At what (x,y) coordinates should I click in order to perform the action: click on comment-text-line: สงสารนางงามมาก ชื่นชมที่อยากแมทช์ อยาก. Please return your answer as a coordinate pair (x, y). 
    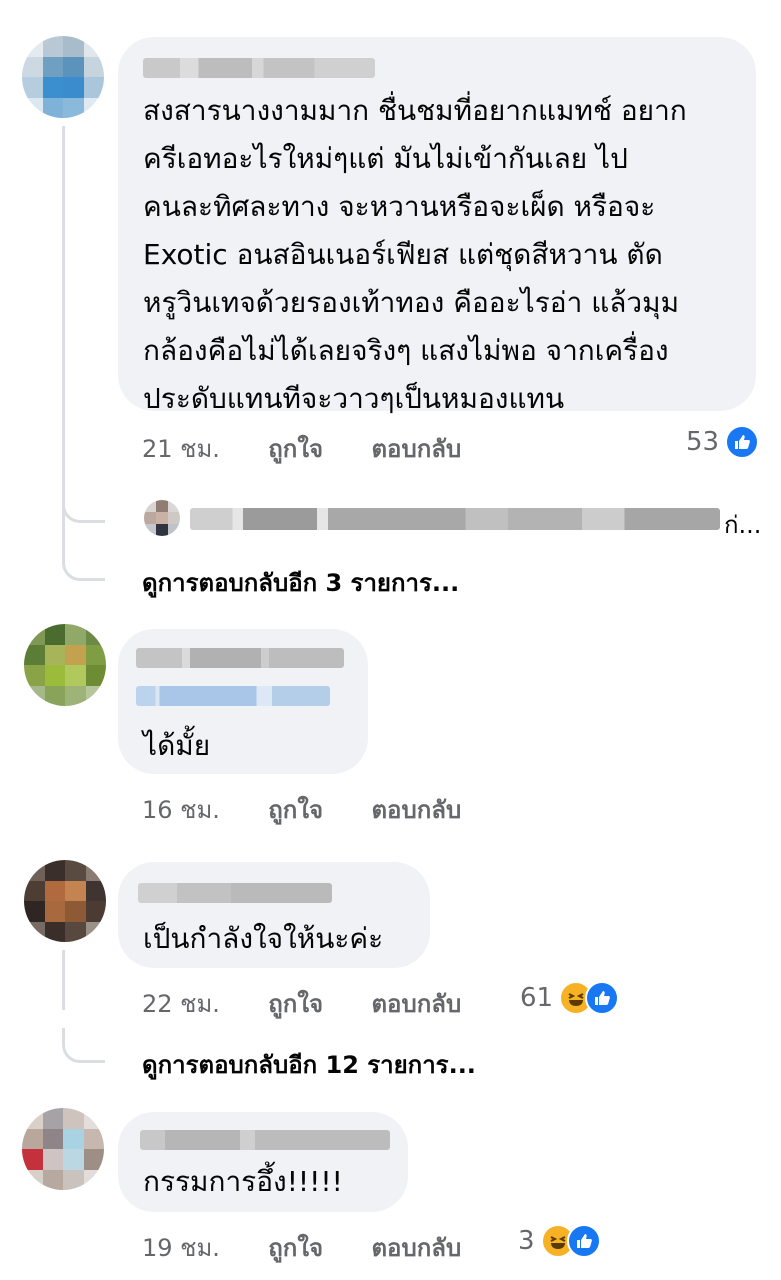
    Looking at the image, I should click on (415, 110).